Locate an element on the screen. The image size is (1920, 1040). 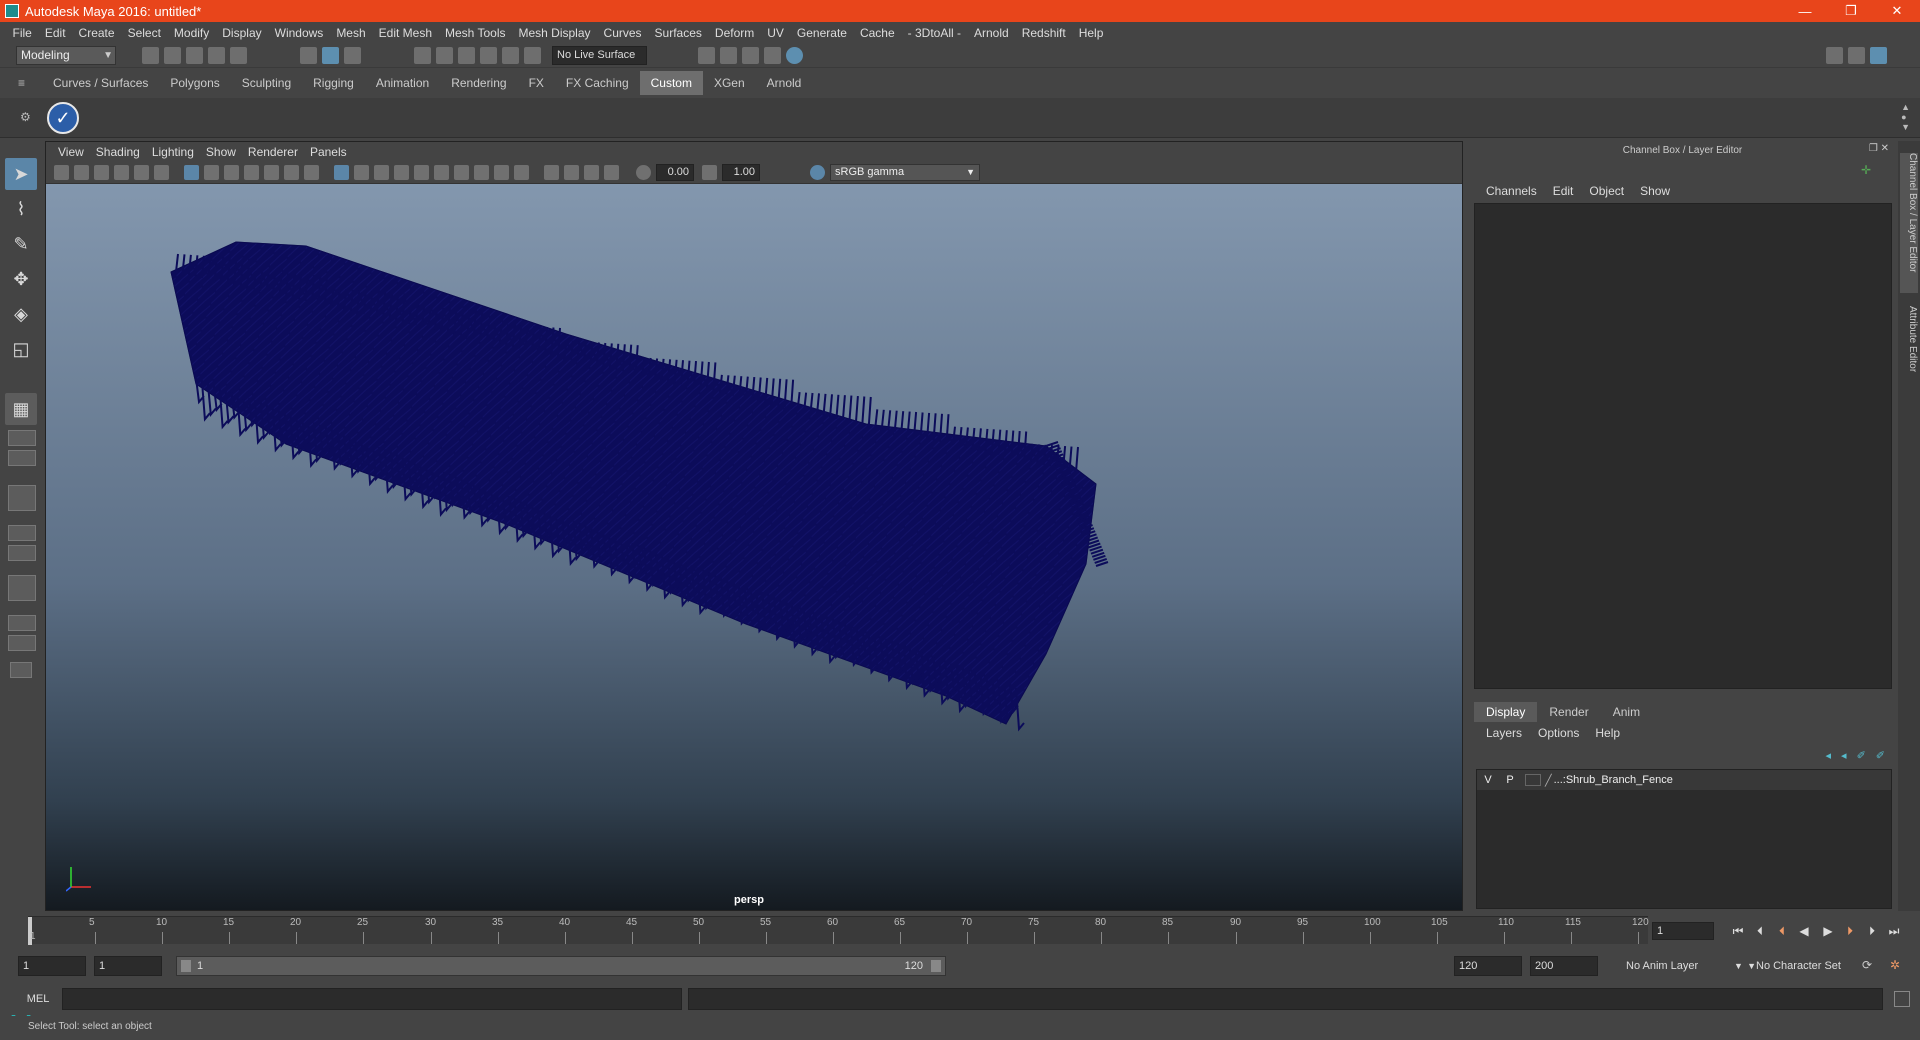
persp-graph-layout-icon is located at coordinates (22, 533).